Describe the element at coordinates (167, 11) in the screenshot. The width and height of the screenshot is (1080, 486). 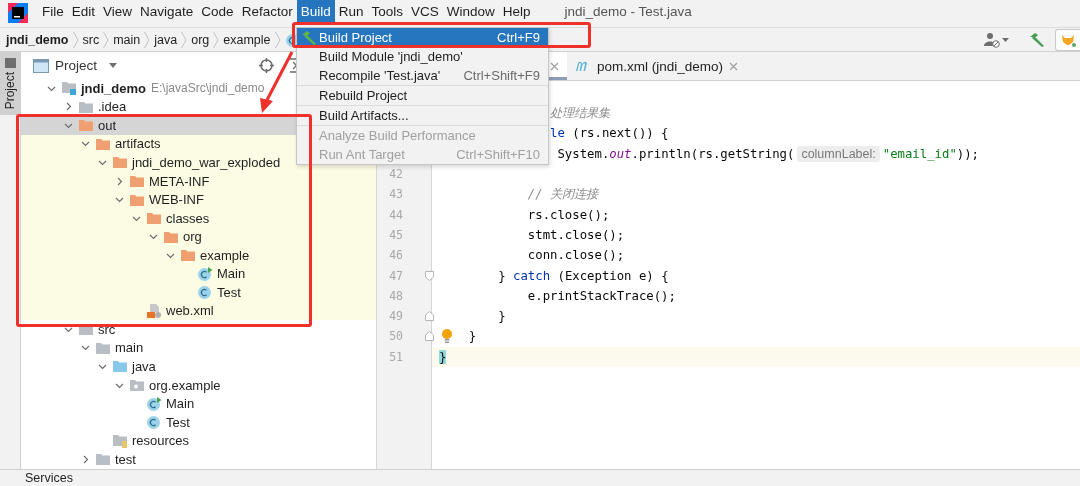
I see `menu-item: Navigate` at that location.